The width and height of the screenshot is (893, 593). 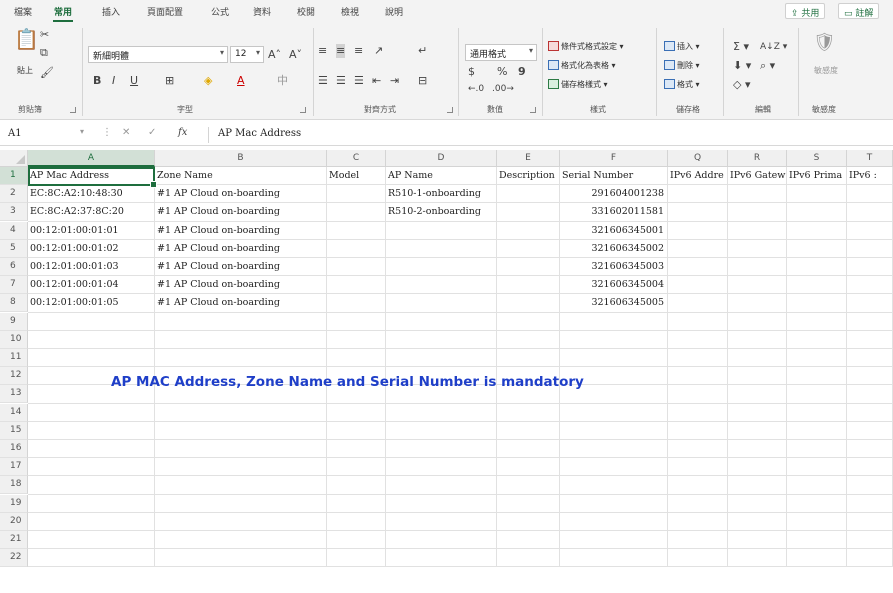 What do you see at coordinates (14, 412) in the screenshot?
I see `row-header: 14` at bounding box center [14, 412].